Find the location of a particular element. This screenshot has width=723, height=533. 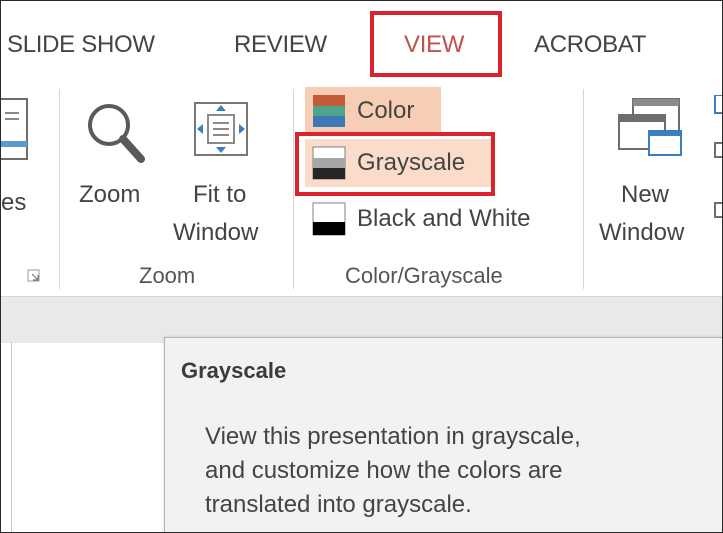

color-label: Color is located at coordinates (386, 110).